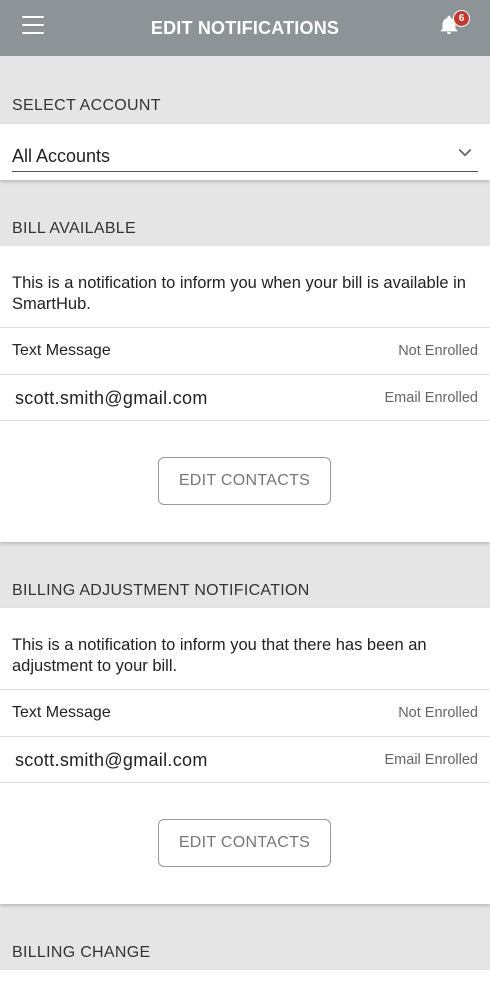 This screenshot has width=490, height=990. Describe the element at coordinates (161, 590) in the screenshot. I see `section-title-billing-adjustment: BILLING ADJUSTMENT NOTIFICATION` at that location.